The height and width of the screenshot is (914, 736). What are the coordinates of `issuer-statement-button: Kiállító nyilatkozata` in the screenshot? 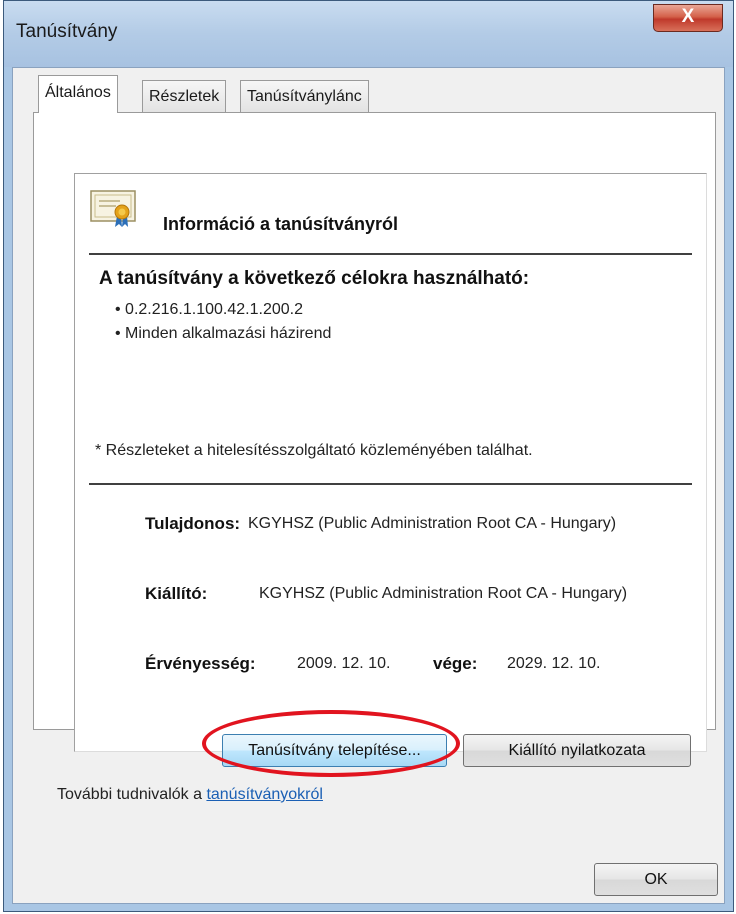 It's located at (577, 750).